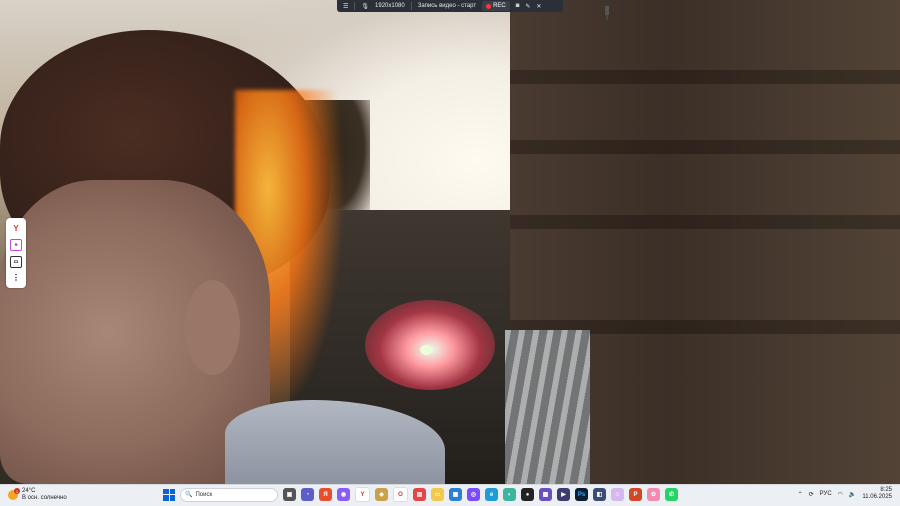  What do you see at coordinates (365, 6) in the screenshot?
I see `microphone-icon: 🎙` at bounding box center [365, 6].